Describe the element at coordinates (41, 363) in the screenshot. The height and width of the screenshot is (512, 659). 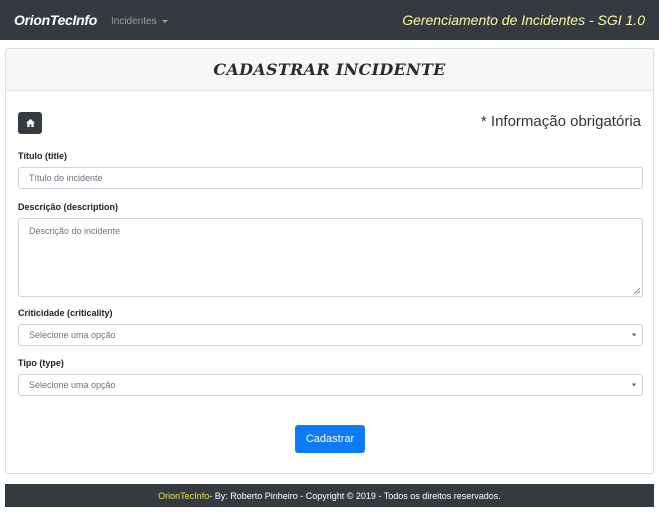
I see `type-label: Tipo (type)` at that location.